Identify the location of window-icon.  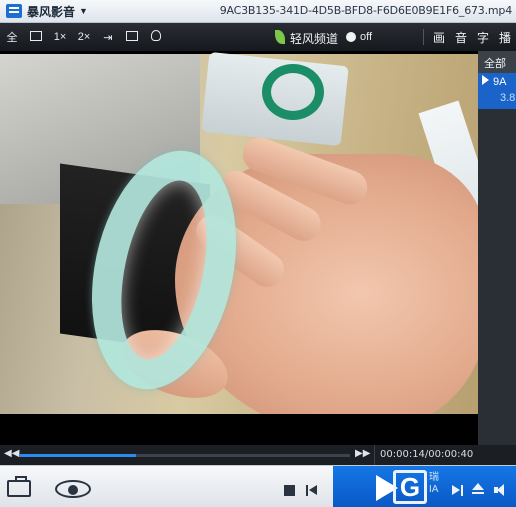
(36, 35).